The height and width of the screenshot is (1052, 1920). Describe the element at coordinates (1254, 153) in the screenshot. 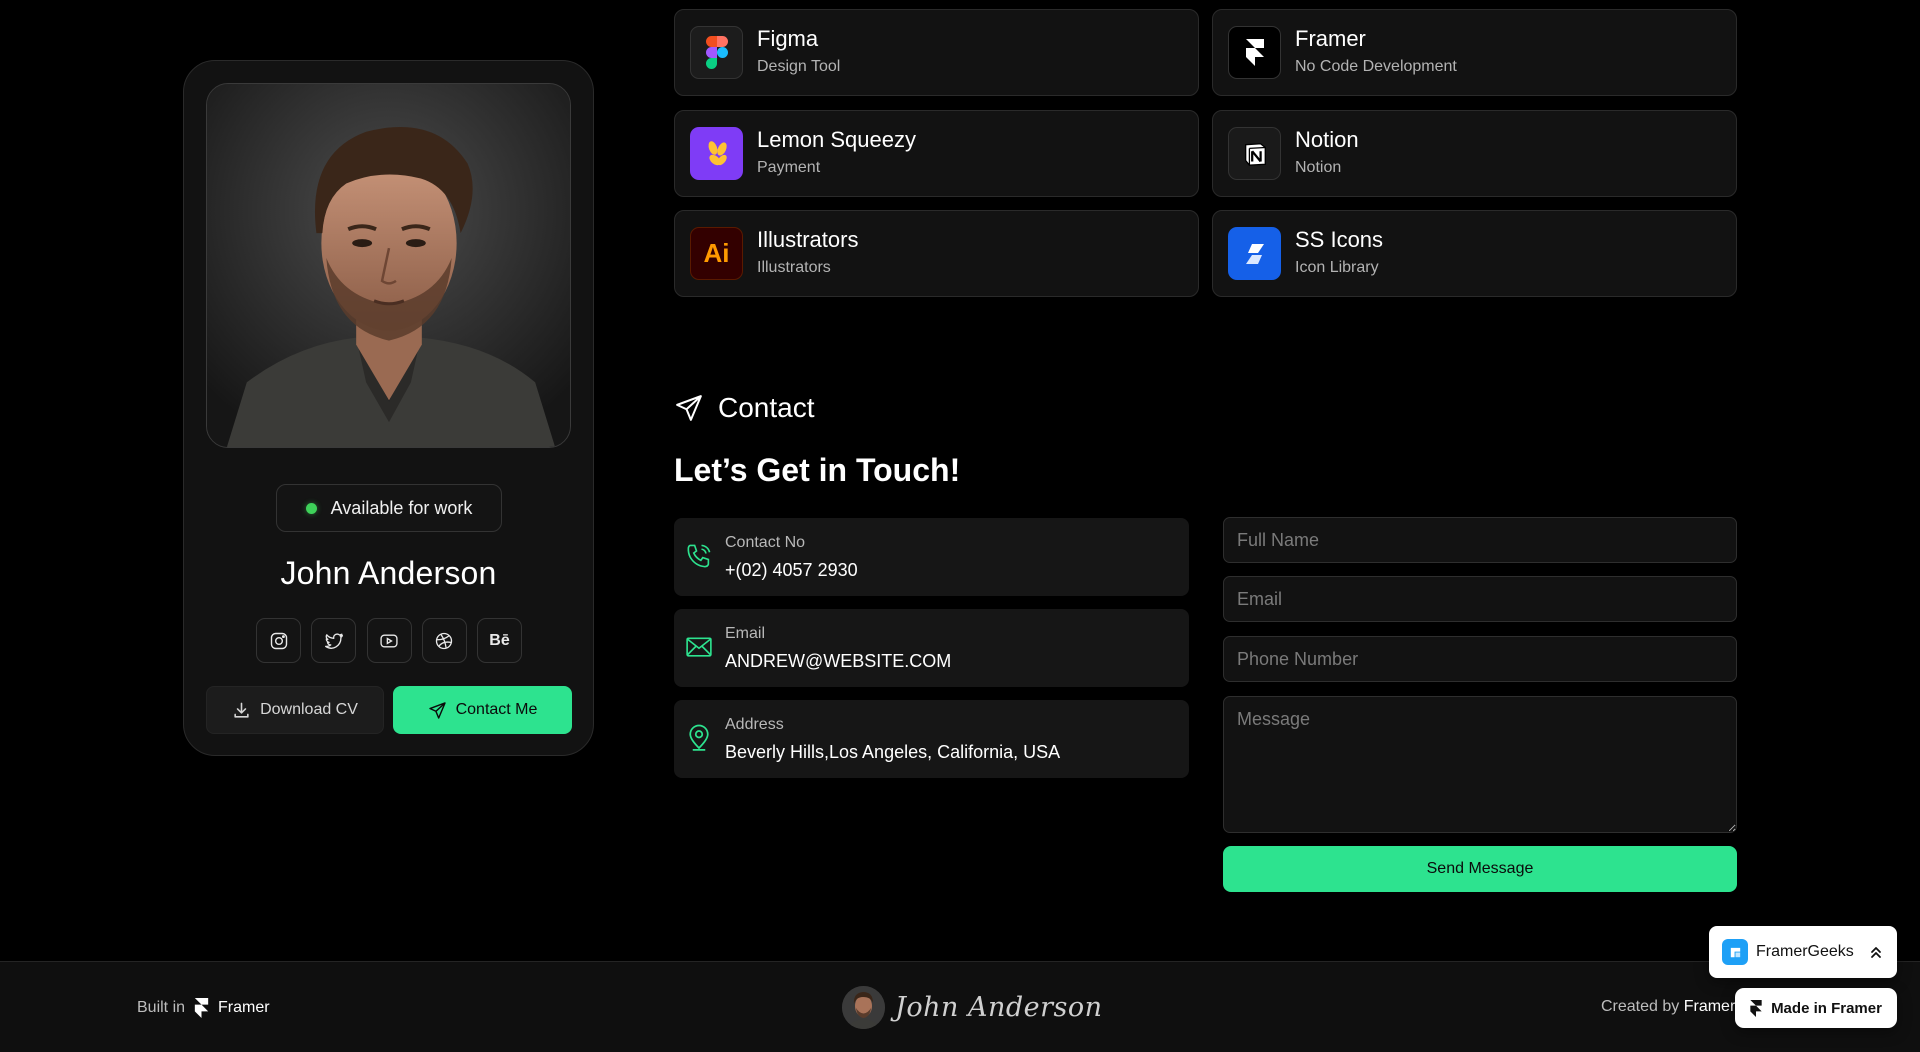

I see `notion-logo-icon` at that location.